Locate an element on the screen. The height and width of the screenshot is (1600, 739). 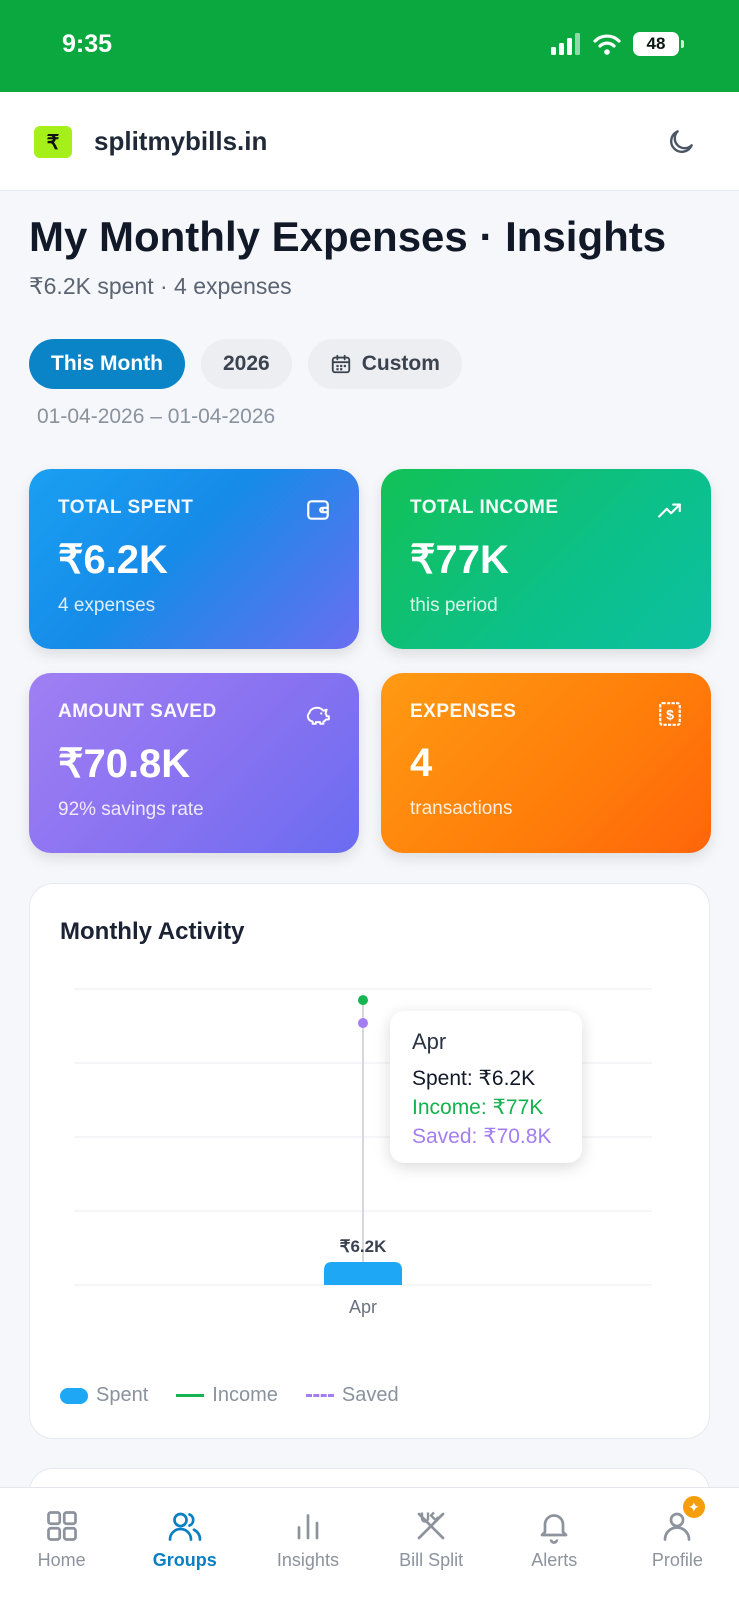
filter-year: 2026 is located at coordinates (246, 364).